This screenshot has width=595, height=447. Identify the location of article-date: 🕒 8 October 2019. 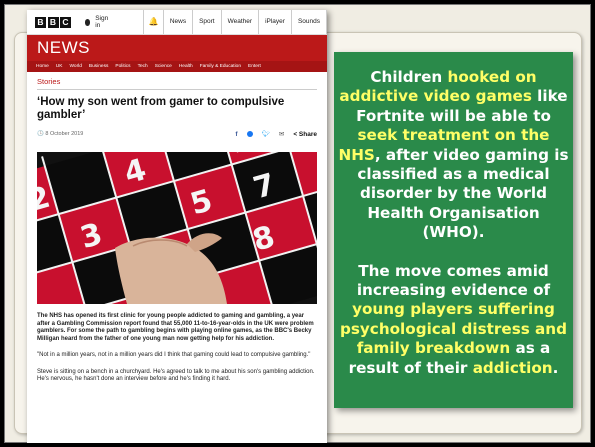
(60, 134).